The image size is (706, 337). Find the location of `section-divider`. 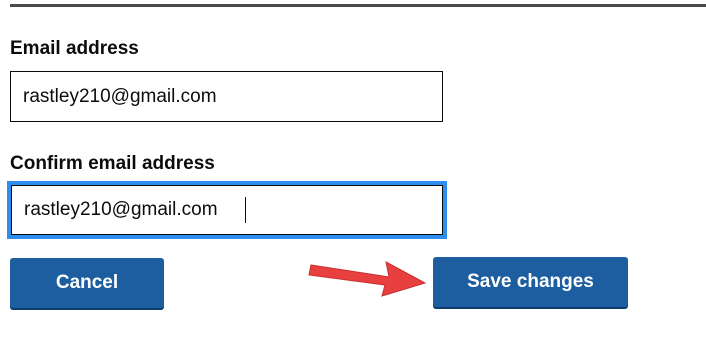

section-divider is located at coordinates (358, 5).